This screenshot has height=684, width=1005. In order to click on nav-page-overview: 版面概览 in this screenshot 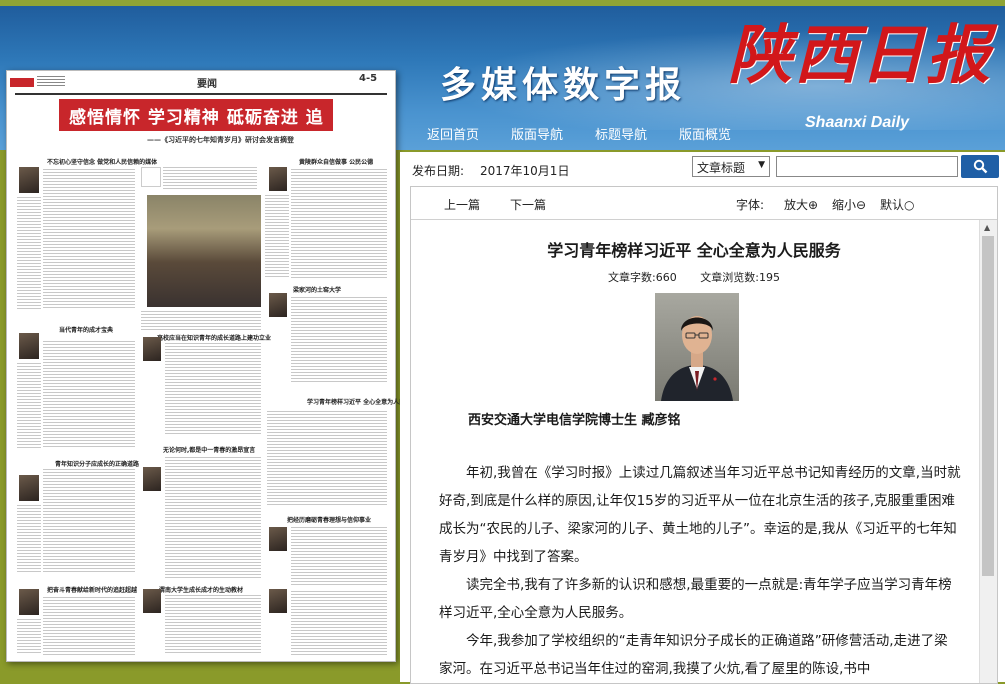, I will do `click(705, 133)`.